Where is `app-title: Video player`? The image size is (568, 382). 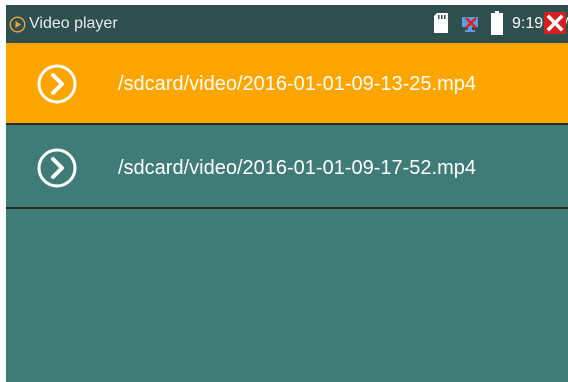
app-title: Video player is located at coordinates (73, 23).